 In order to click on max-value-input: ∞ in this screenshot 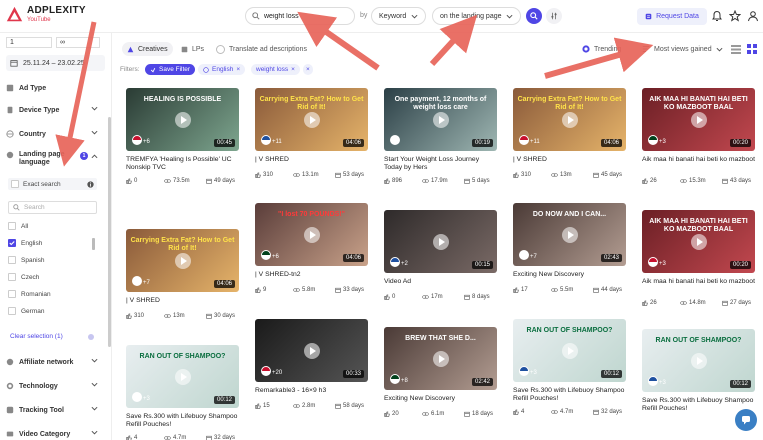, I will do `click(78, 42)`.